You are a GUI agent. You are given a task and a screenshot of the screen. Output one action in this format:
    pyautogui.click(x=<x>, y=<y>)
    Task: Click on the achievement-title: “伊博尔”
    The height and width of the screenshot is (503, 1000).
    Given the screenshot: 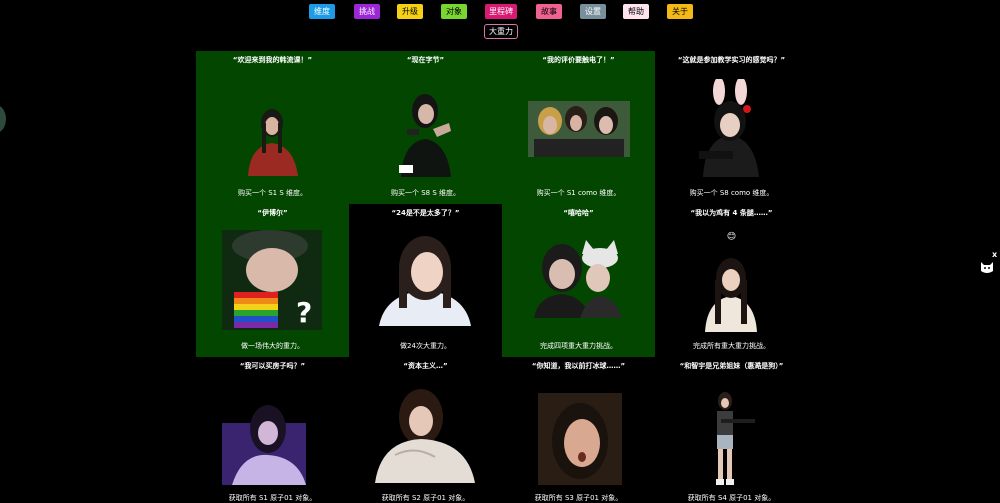 What is the action you would take?
    pyautogui.click(x=272, y=213)
    